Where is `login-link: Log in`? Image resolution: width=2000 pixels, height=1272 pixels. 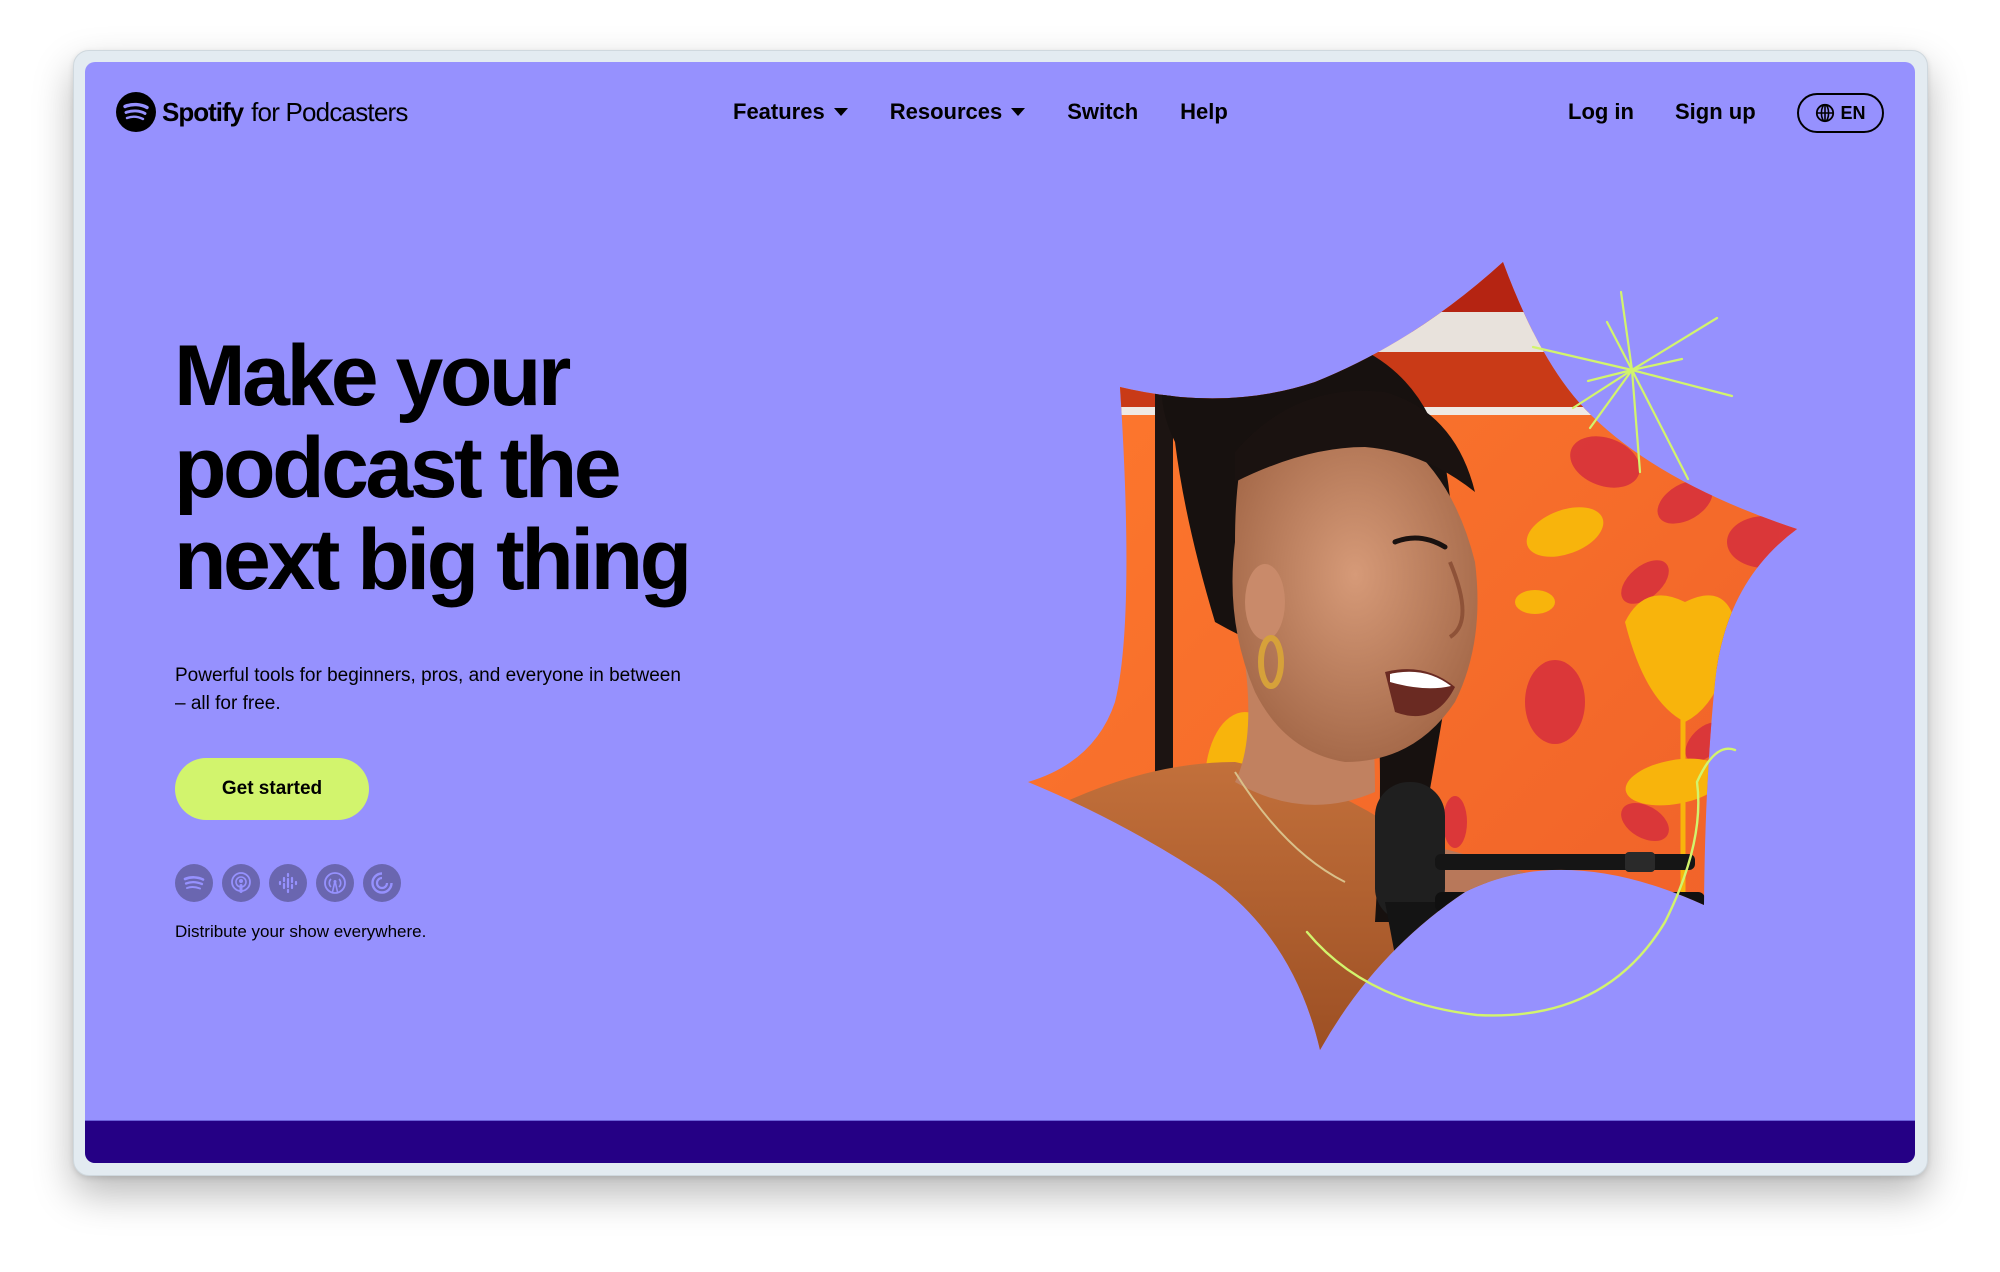
login-link: Log in is located at coordinates (1601, 112).